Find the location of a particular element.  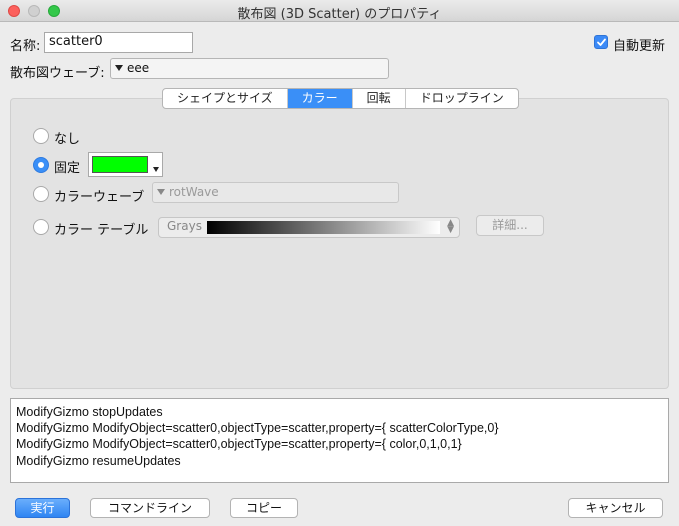

tab-bar: シェイプとサイズ カラー 回転 ドロップライン is located at coordinates (340, 98).